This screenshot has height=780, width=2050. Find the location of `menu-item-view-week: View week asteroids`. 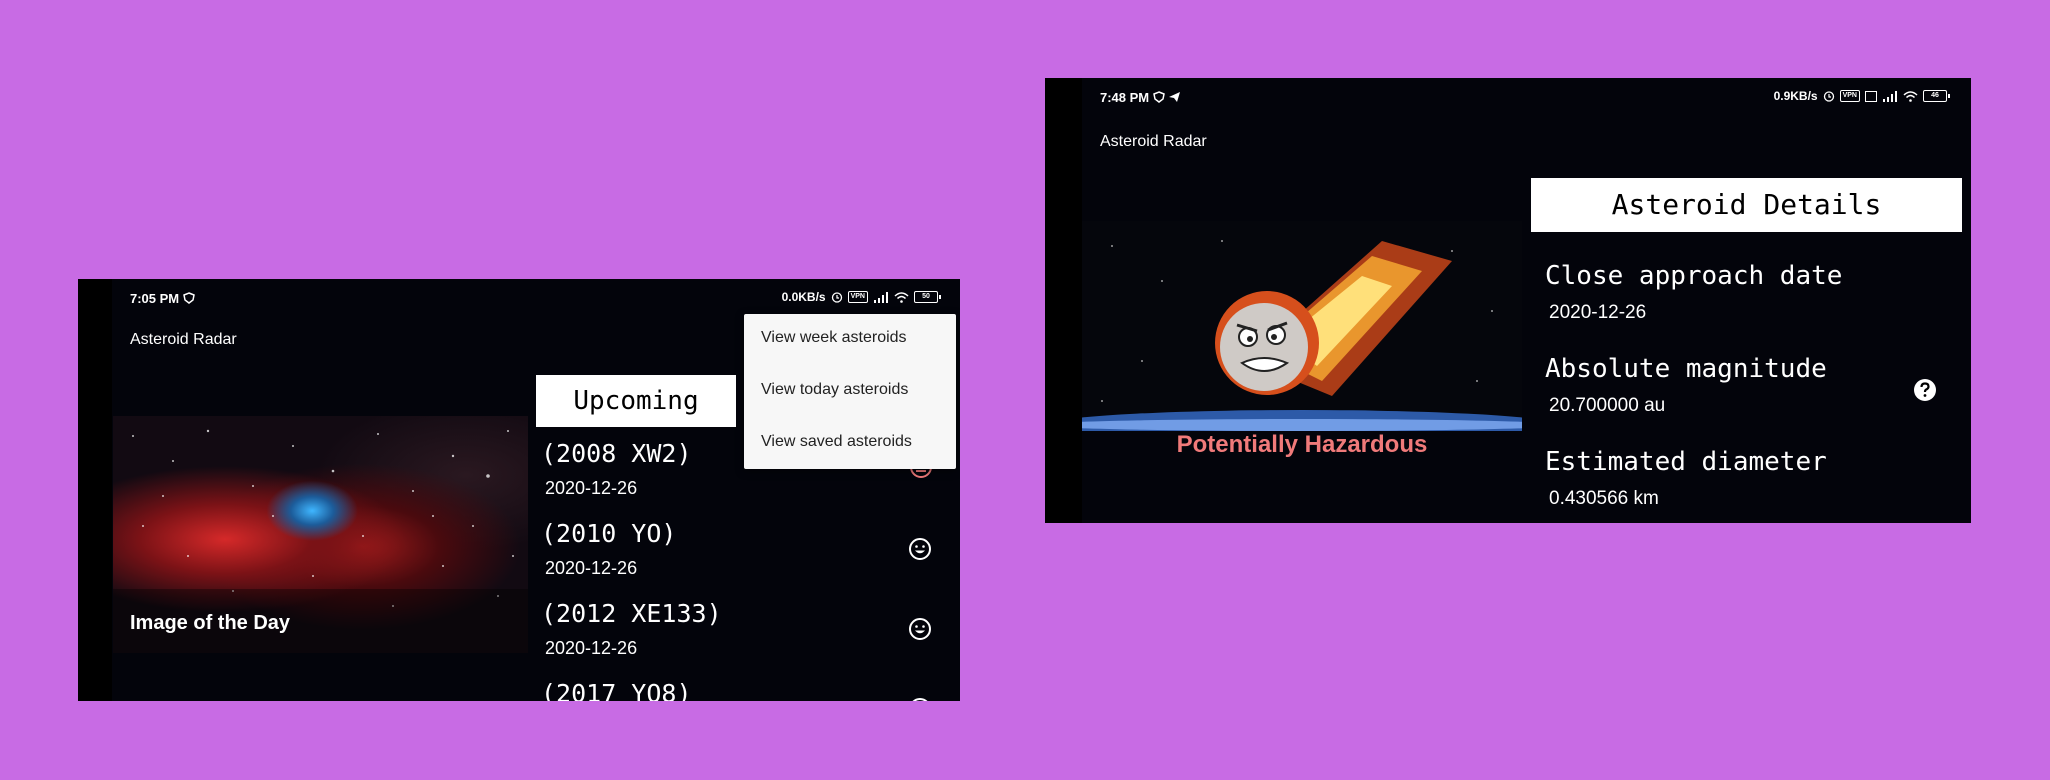

menu-item-view-week: View week asteroids is located at coordinates (834, 338).